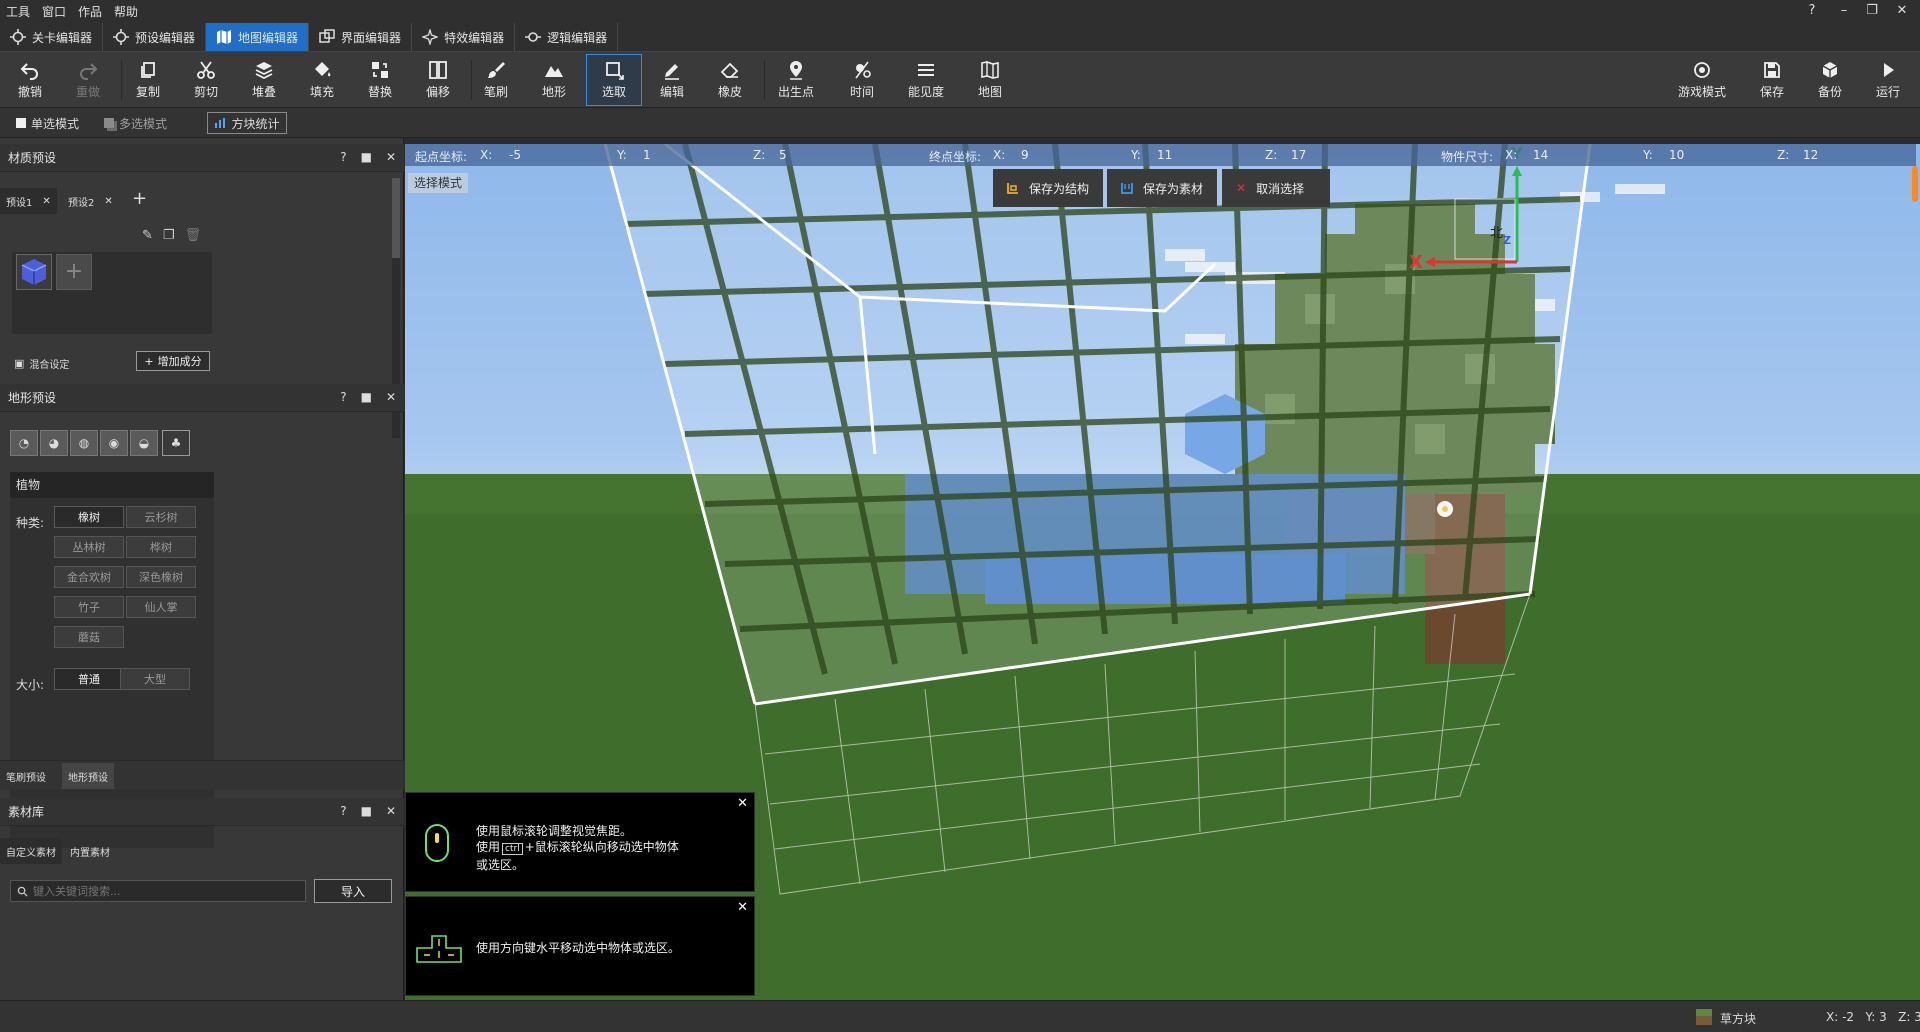  Describe the element at coordinates (161, 577) in the screenshot. I see `kind-dark-oak: 深色橡树` at that location.